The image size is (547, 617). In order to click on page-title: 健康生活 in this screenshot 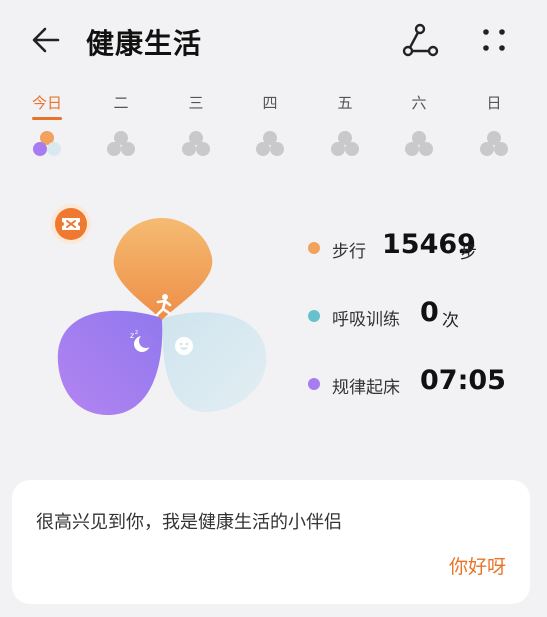, I will do `click(144, 43)`.